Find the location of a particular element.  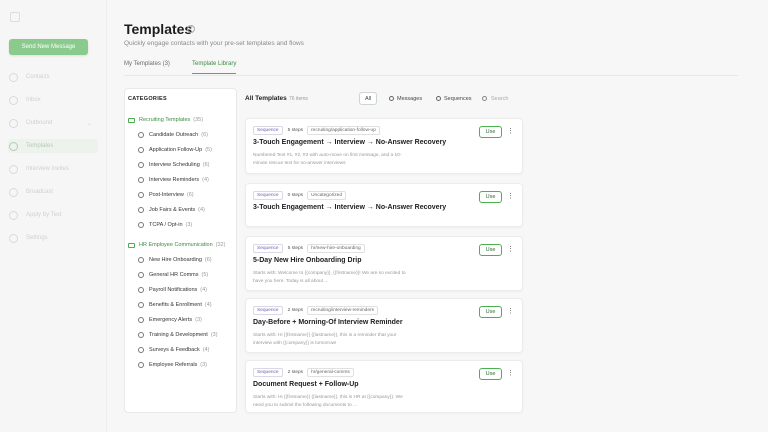

event-icon is located at coordinates (141, 210).